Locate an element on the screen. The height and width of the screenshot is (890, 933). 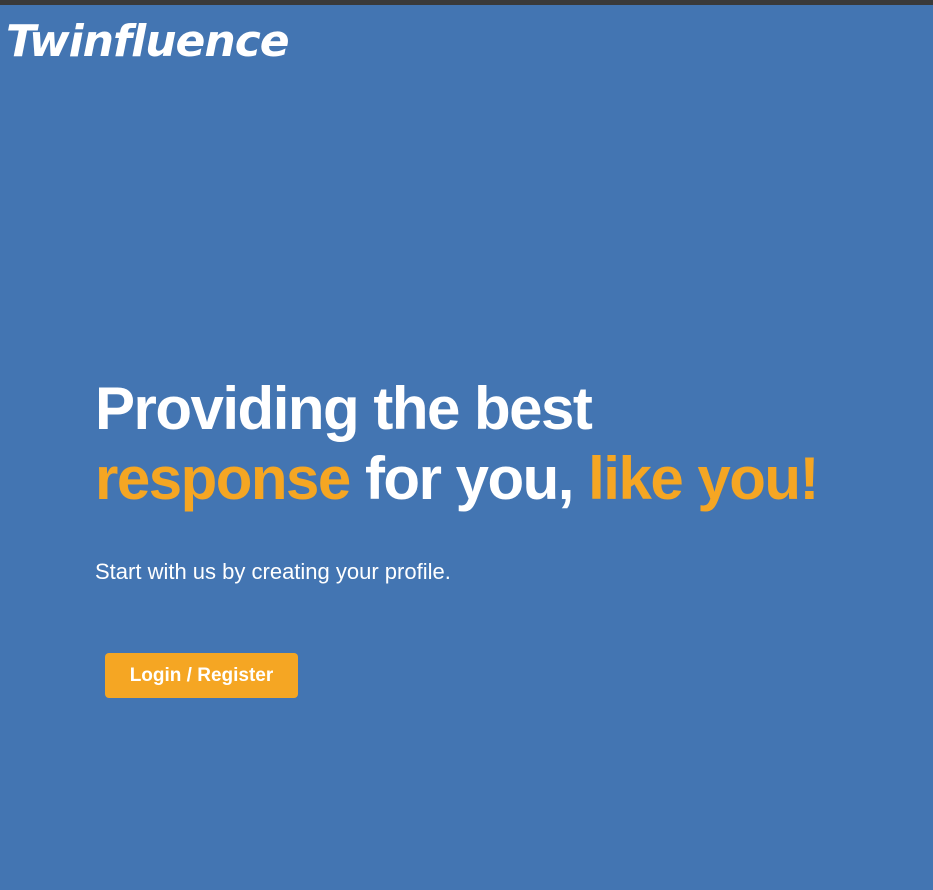
brand-logo: Twinfluence is located at coordinates (148, 41).